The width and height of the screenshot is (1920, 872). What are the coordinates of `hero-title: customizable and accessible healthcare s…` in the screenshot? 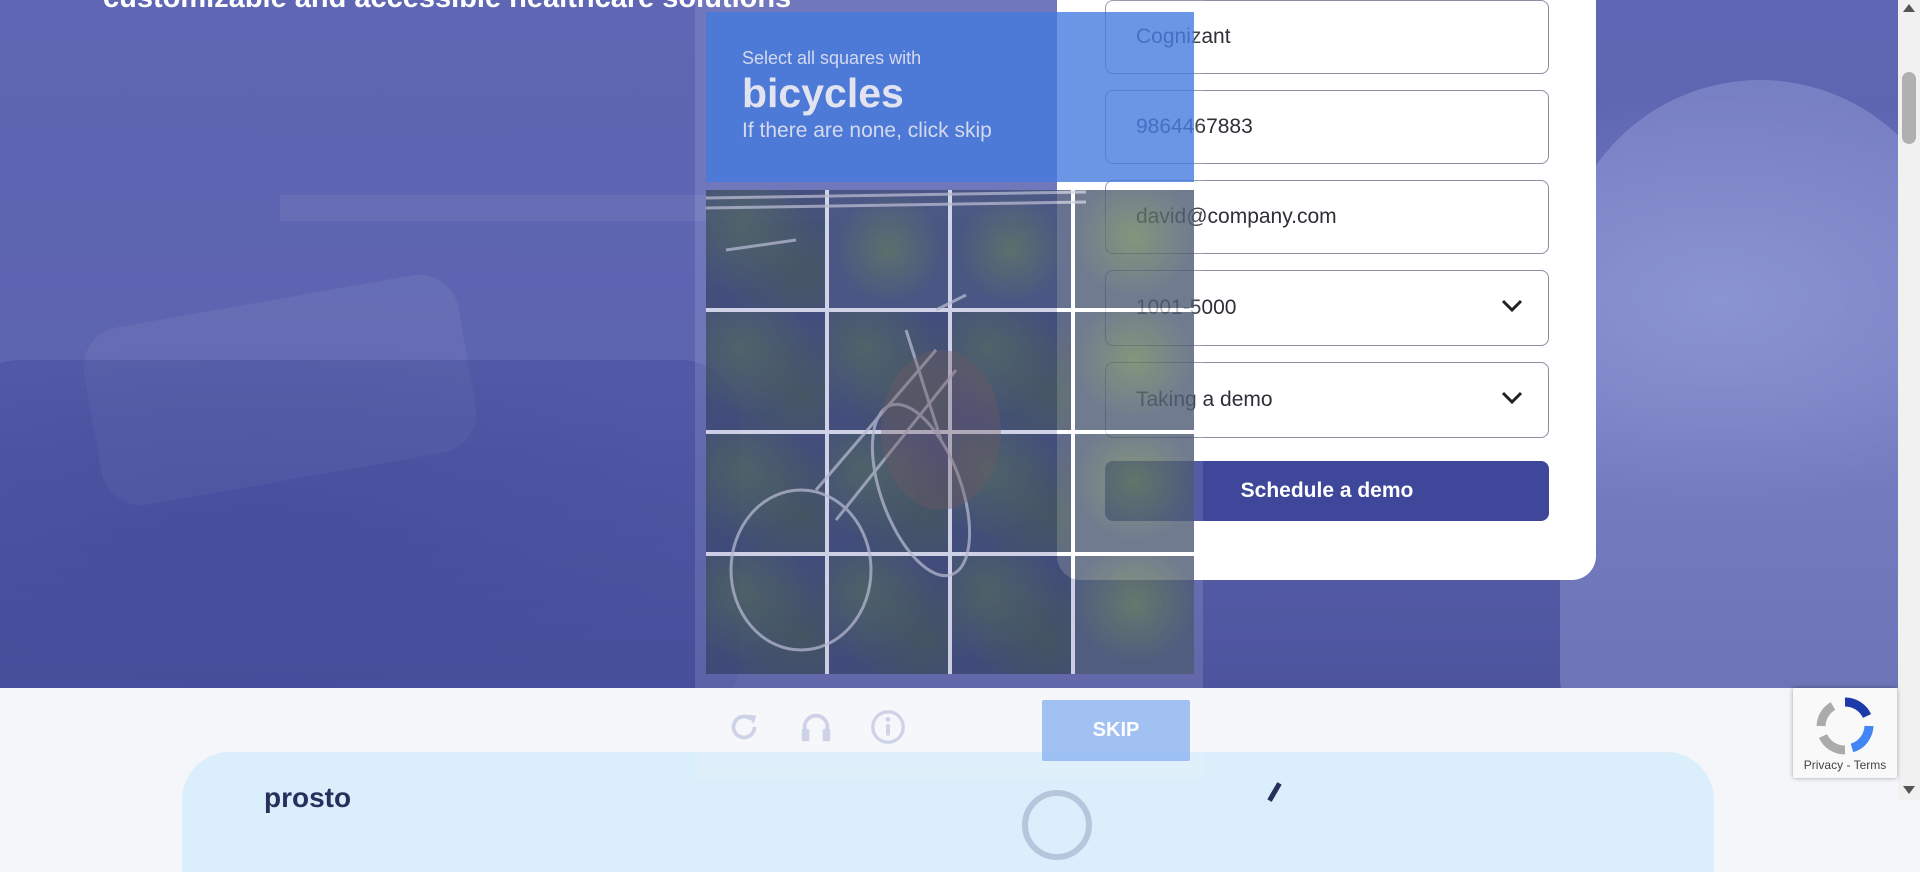 It's located at (447, 7).